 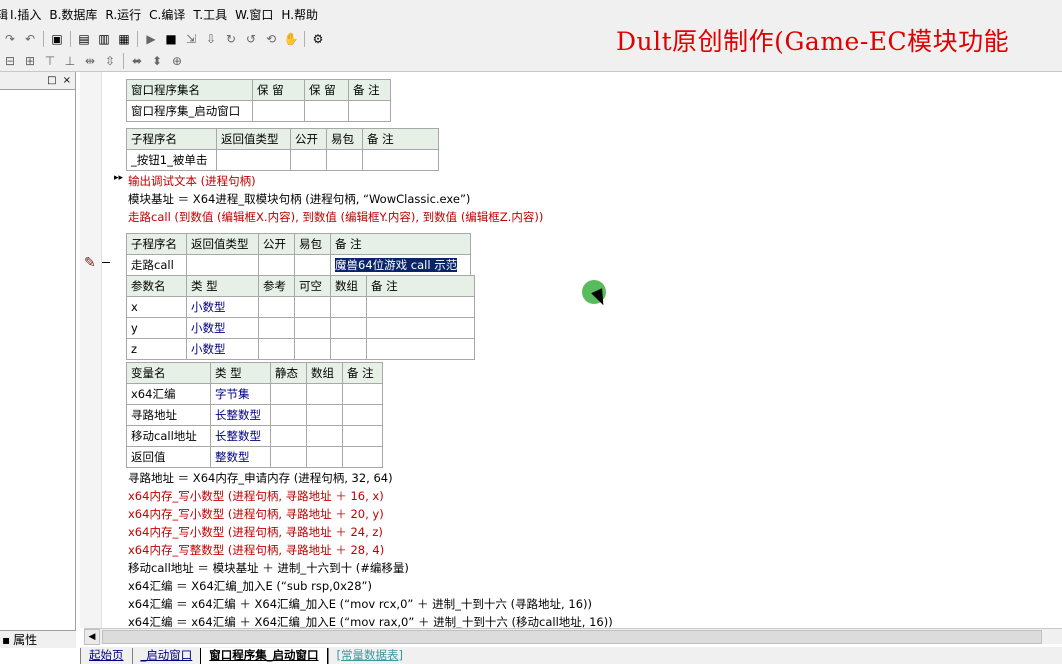 I want to click on menu-window: W.窗口, so click(x=258, y=14).